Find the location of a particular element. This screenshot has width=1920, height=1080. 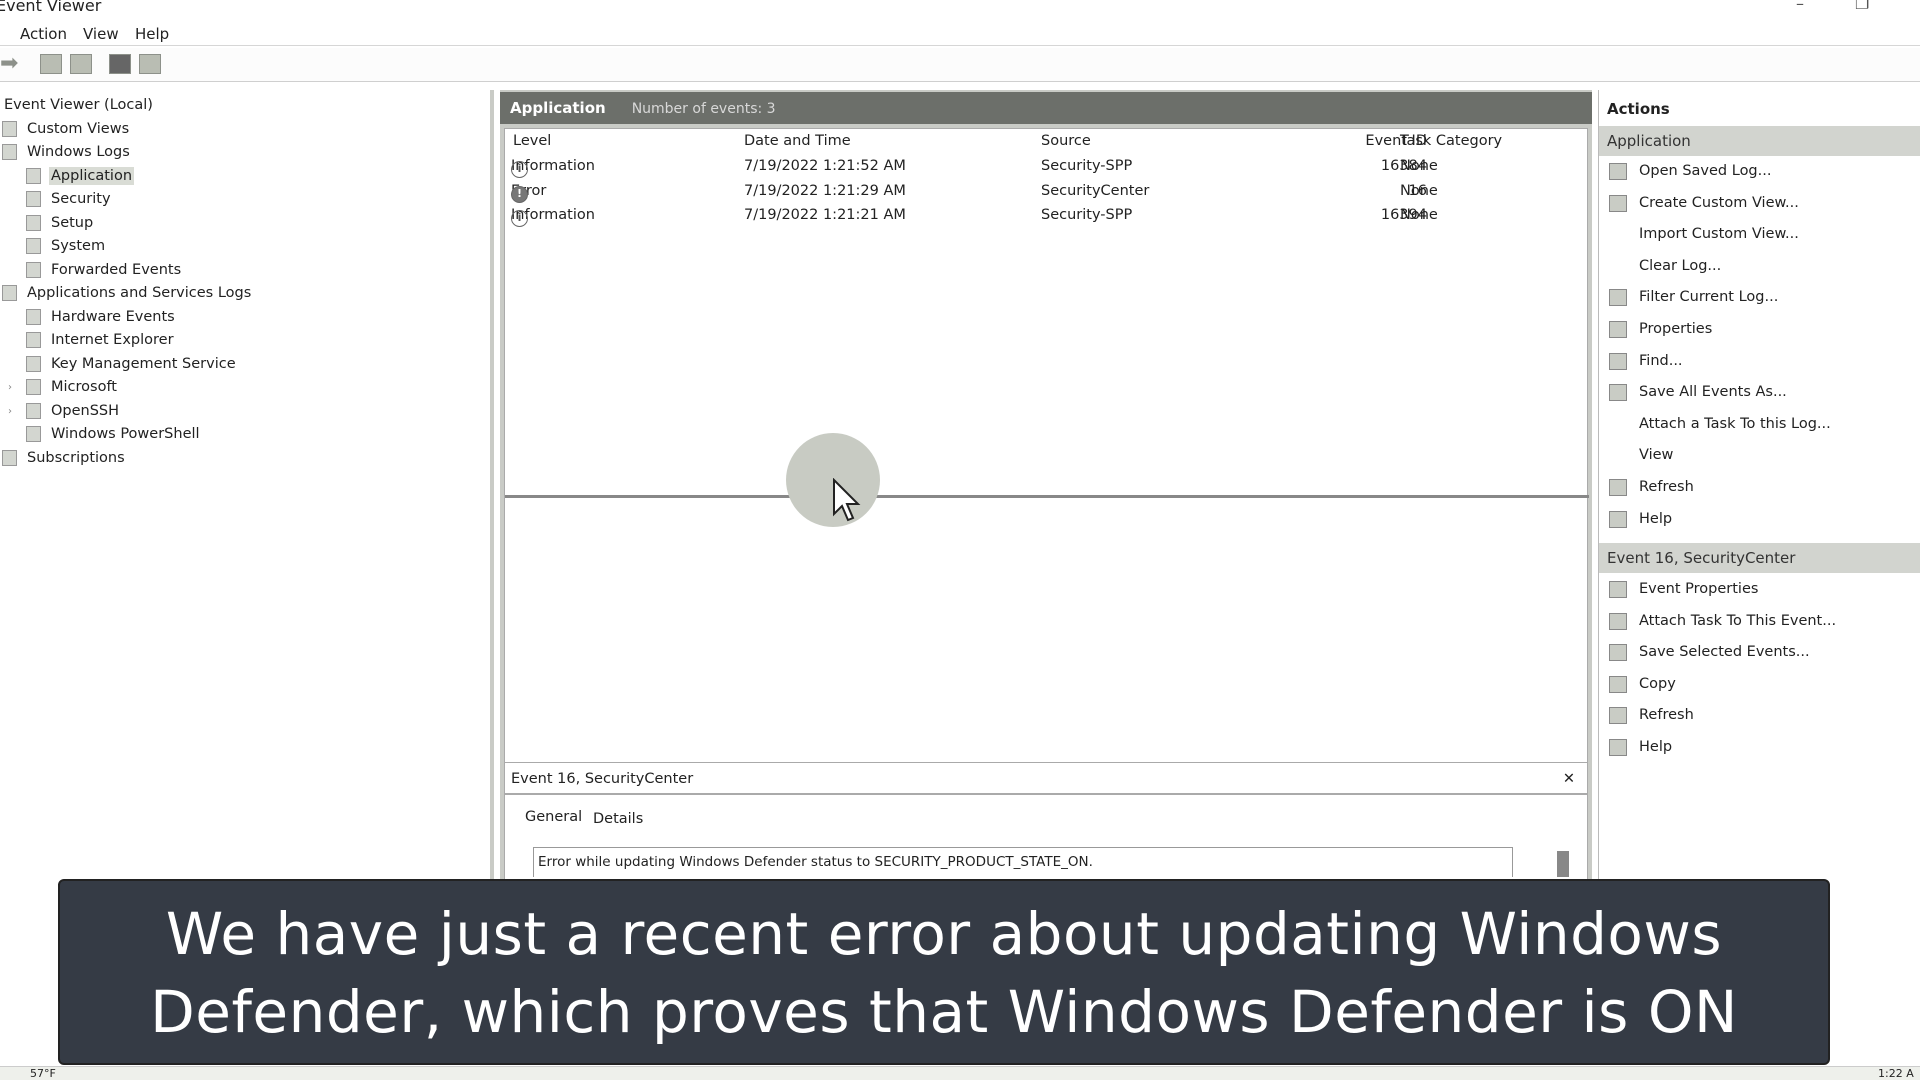

log-header: Application Number of events: 3 is located at coordinates (1046, 108).